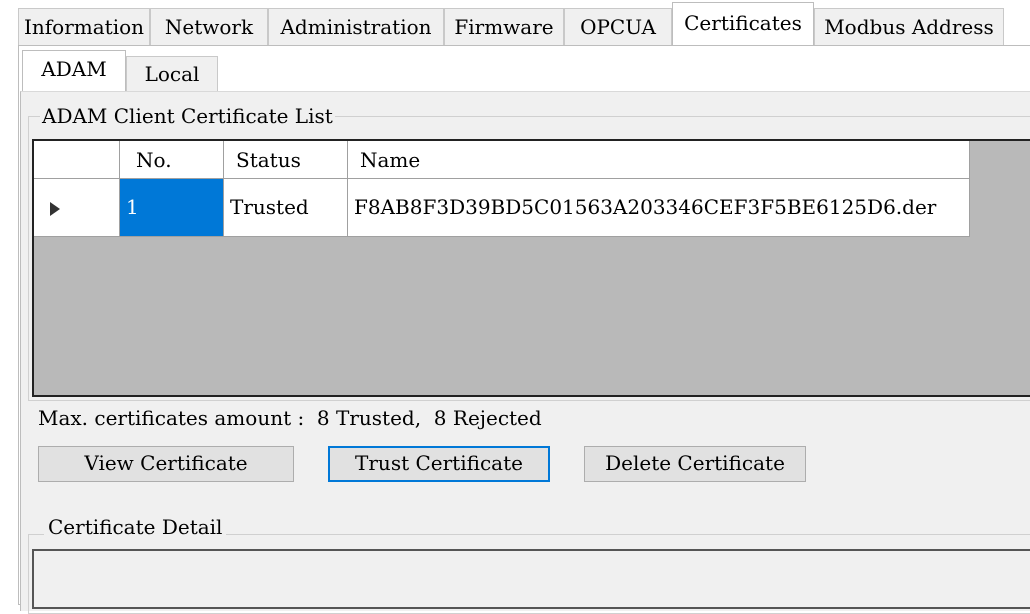 The image size is (1030, 614). Describe the element at coordinates (743, 24) in the screenshot. I see `tab-certificates: Certificates` at that location.